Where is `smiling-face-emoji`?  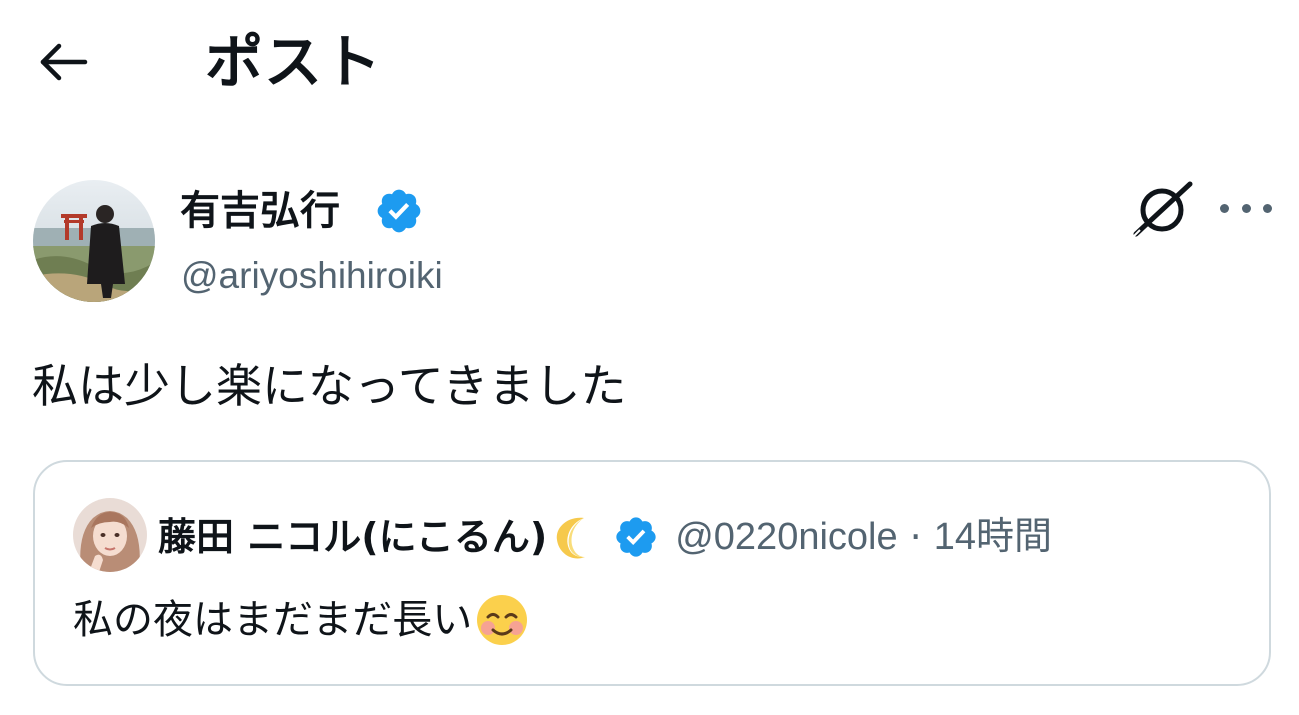 smiling-face-emoji is located at coordinates (502, 620).